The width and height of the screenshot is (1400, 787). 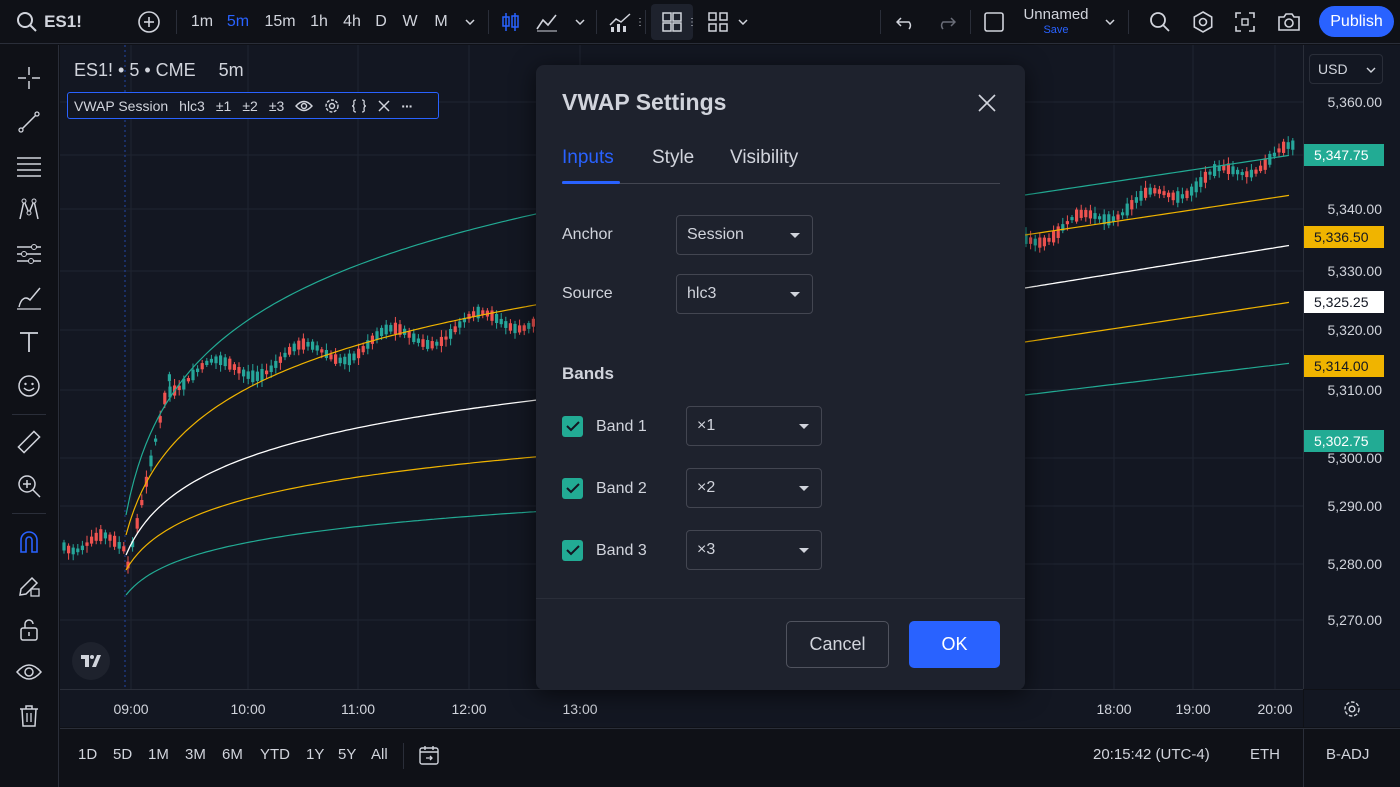 I want to click on interval-5m: 5m, so click(x=238, y=22).